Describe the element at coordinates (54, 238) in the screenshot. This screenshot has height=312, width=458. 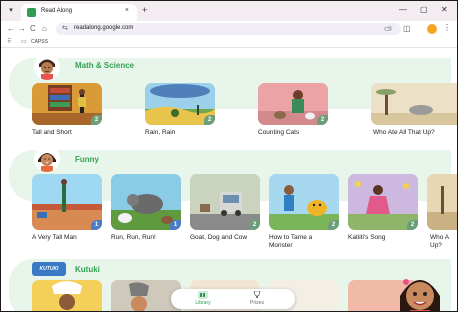
I see `book-title: A Very Tall Man` at that location.